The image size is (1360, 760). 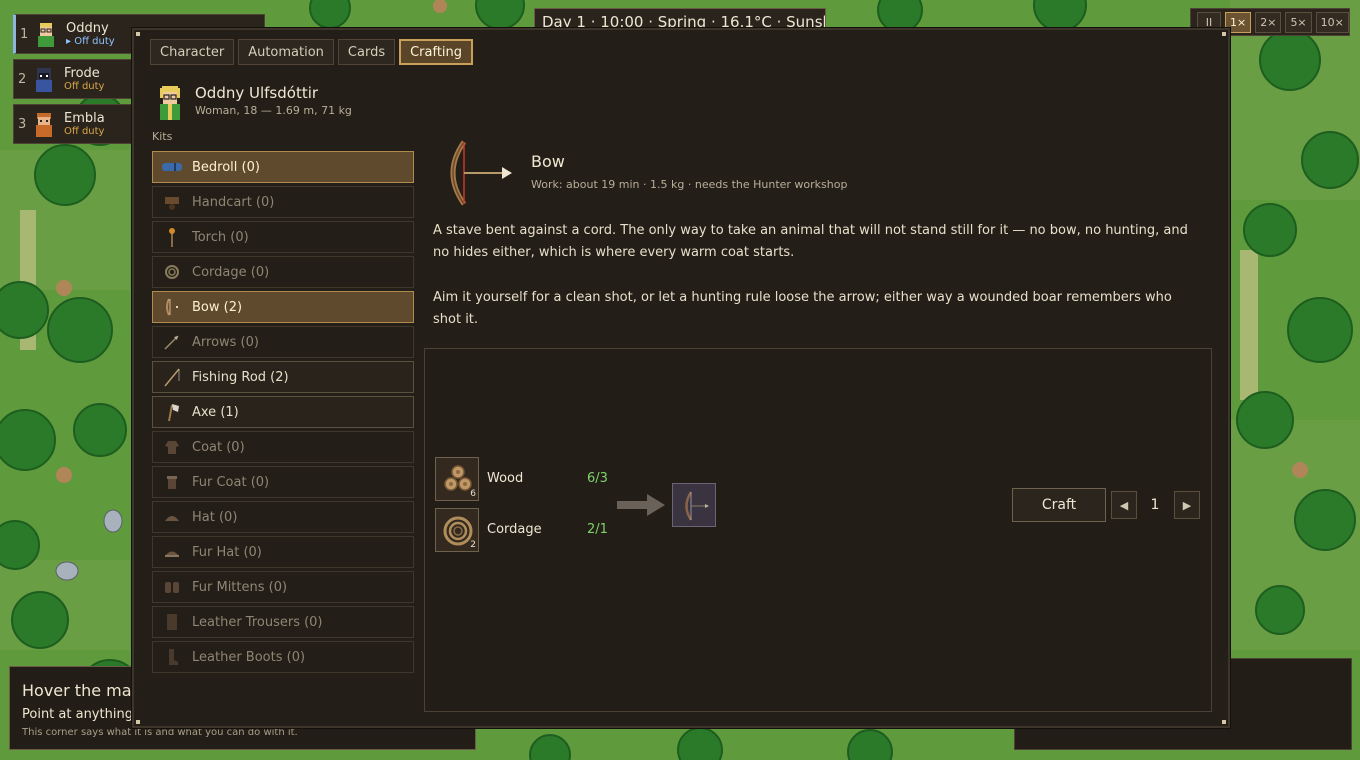 What do you see at coordinates (231, 272) in the screenshot?
I see `kit-label: Cordage (0)` at bounding box center [231, 272].